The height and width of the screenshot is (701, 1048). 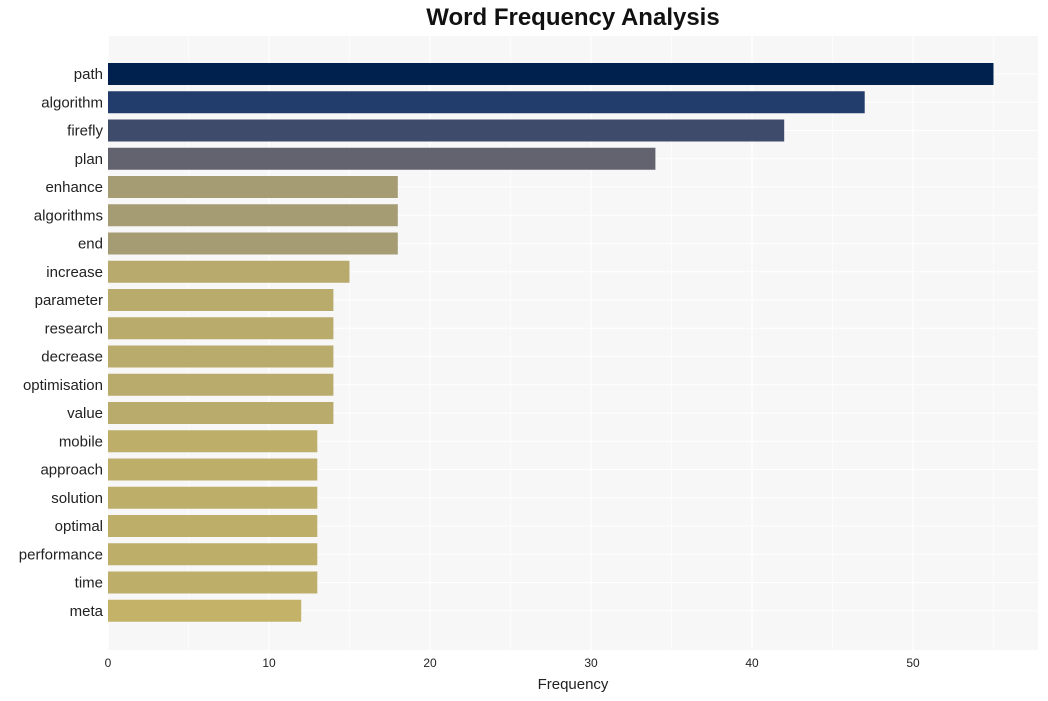 I want to click on category-label-decrease: decrease, so click(x=72, y=357).